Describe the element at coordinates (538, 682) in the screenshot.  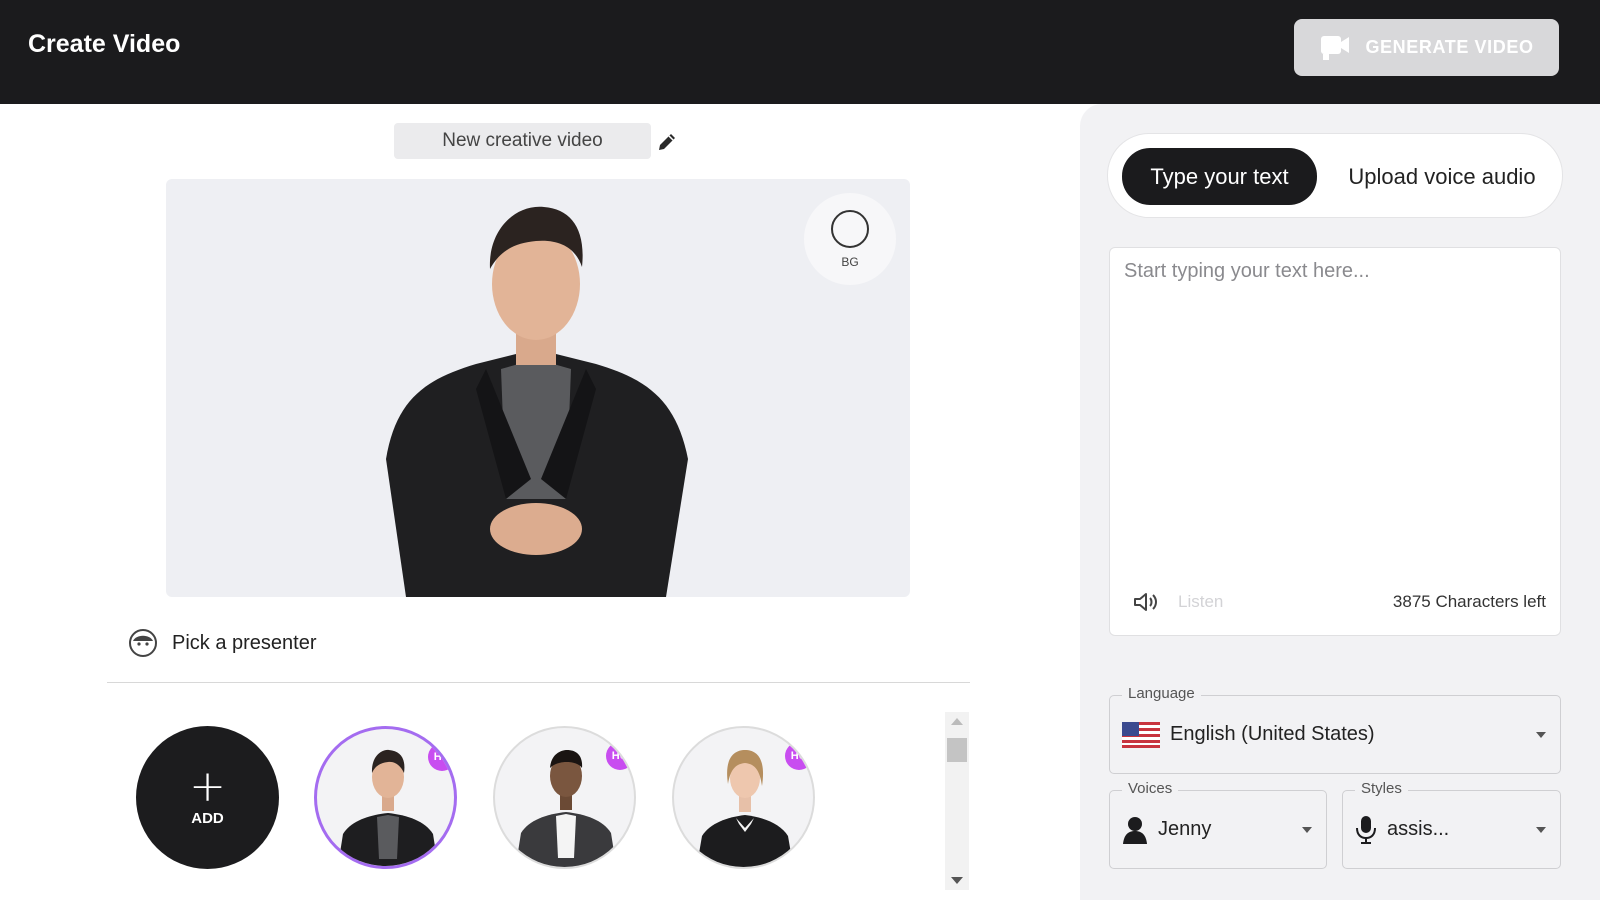
I see `divider` at that location.